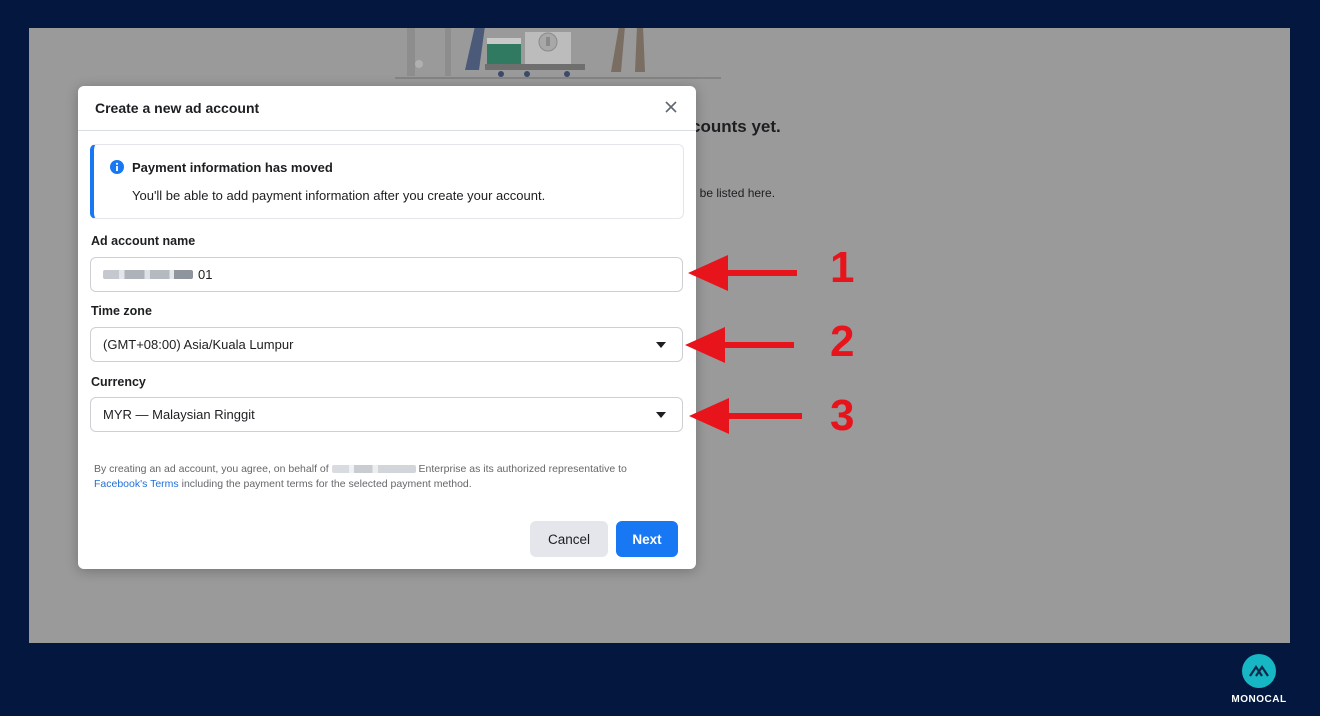  What do you see at coordinates (842, 267) in the screenshot?
I see `step-number-1: 1` at bounding box center [842, 267].